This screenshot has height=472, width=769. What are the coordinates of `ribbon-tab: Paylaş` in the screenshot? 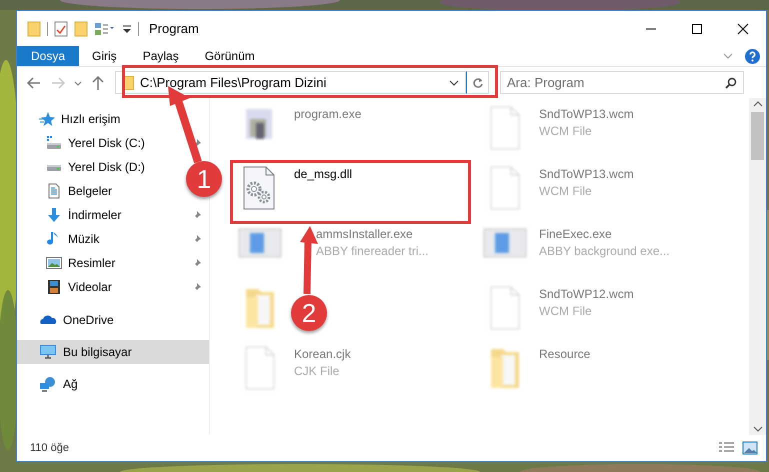 It's located at (161, 56).